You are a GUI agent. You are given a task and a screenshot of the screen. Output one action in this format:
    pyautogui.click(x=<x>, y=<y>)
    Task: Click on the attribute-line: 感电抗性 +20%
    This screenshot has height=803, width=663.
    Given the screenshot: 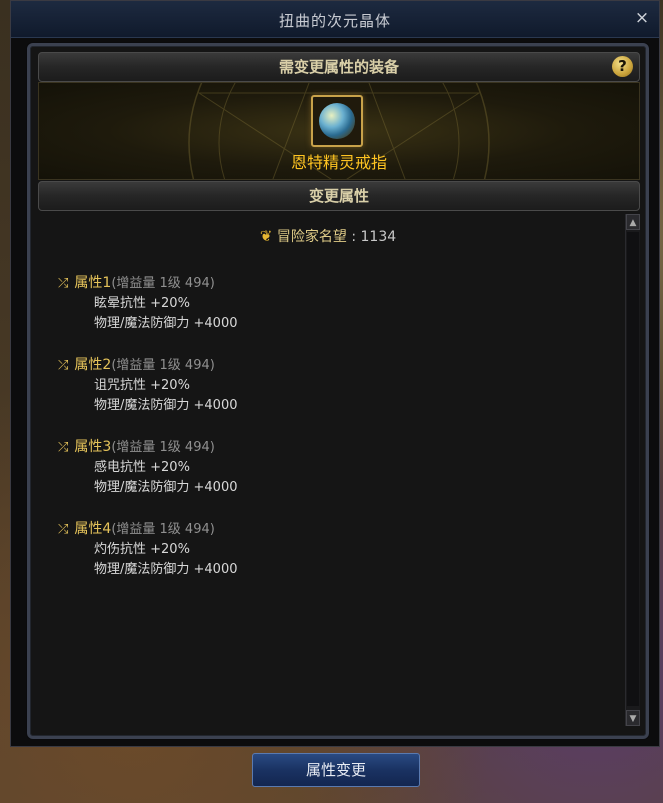 What is the action you would take?
    pyautogui.click(x=142, y=467)
    